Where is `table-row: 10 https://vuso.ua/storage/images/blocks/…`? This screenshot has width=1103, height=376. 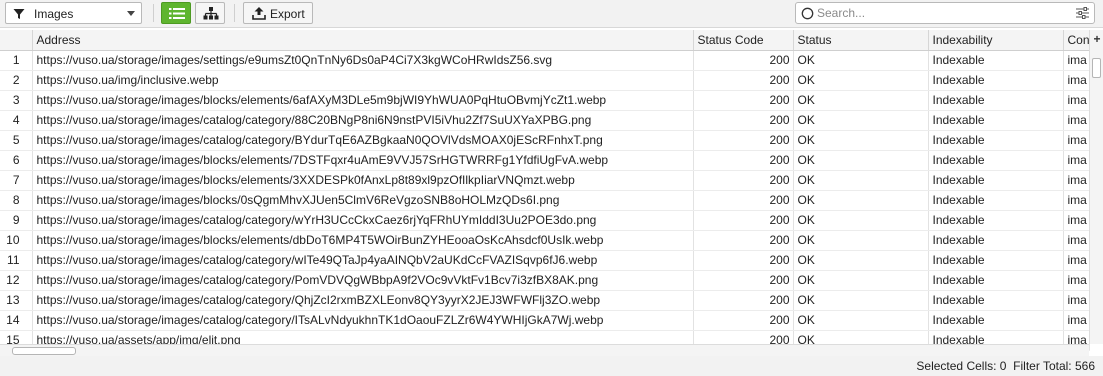 table-row: 10 https://vuso.ua/storage/images/blocks/… is located at coordinates (545, 240).